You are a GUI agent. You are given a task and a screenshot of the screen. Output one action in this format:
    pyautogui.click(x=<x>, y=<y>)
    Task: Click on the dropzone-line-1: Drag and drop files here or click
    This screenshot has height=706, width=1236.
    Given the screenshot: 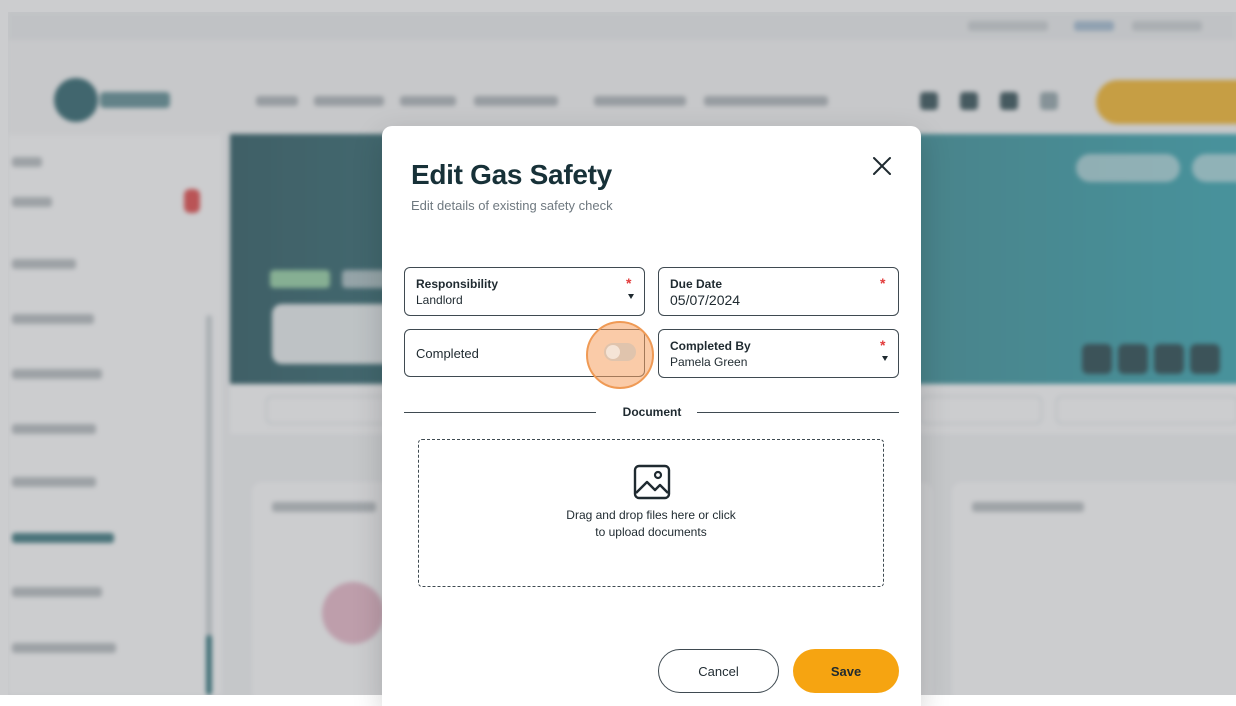 What is the action you would take?
    pyautogui.click(x=651, y=515)
    